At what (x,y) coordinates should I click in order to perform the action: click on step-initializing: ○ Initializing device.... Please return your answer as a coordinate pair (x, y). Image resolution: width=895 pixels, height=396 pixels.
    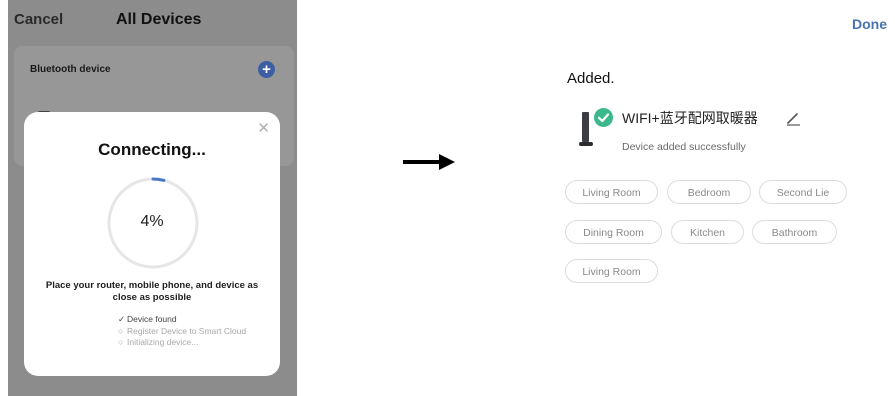
    Looking at the image, I should click on (182, 343).